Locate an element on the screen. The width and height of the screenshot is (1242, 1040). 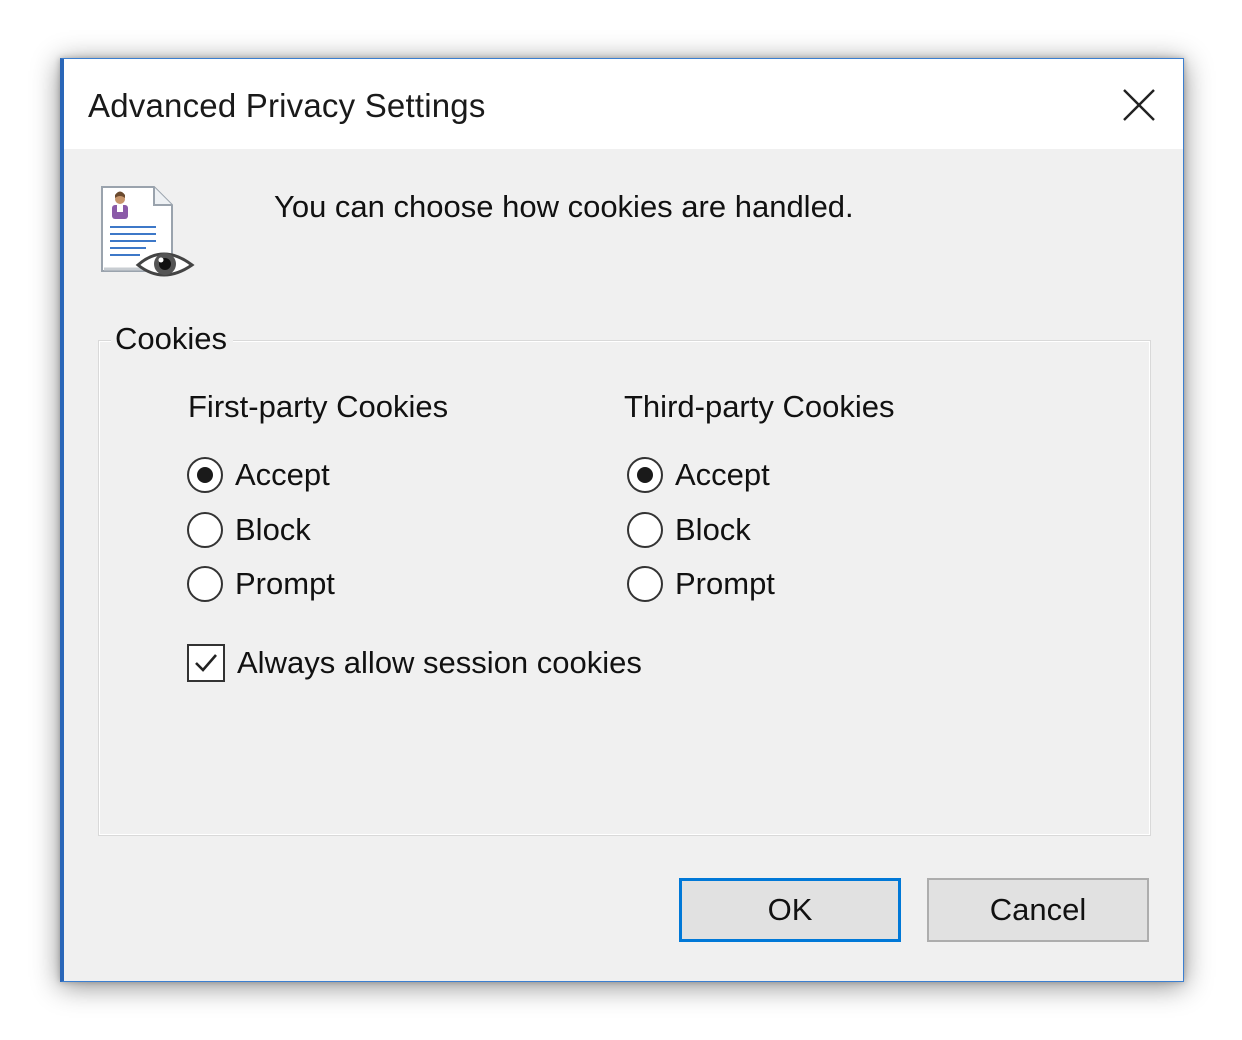
third-party-block-label: Block is located at coordinates (713, 529).